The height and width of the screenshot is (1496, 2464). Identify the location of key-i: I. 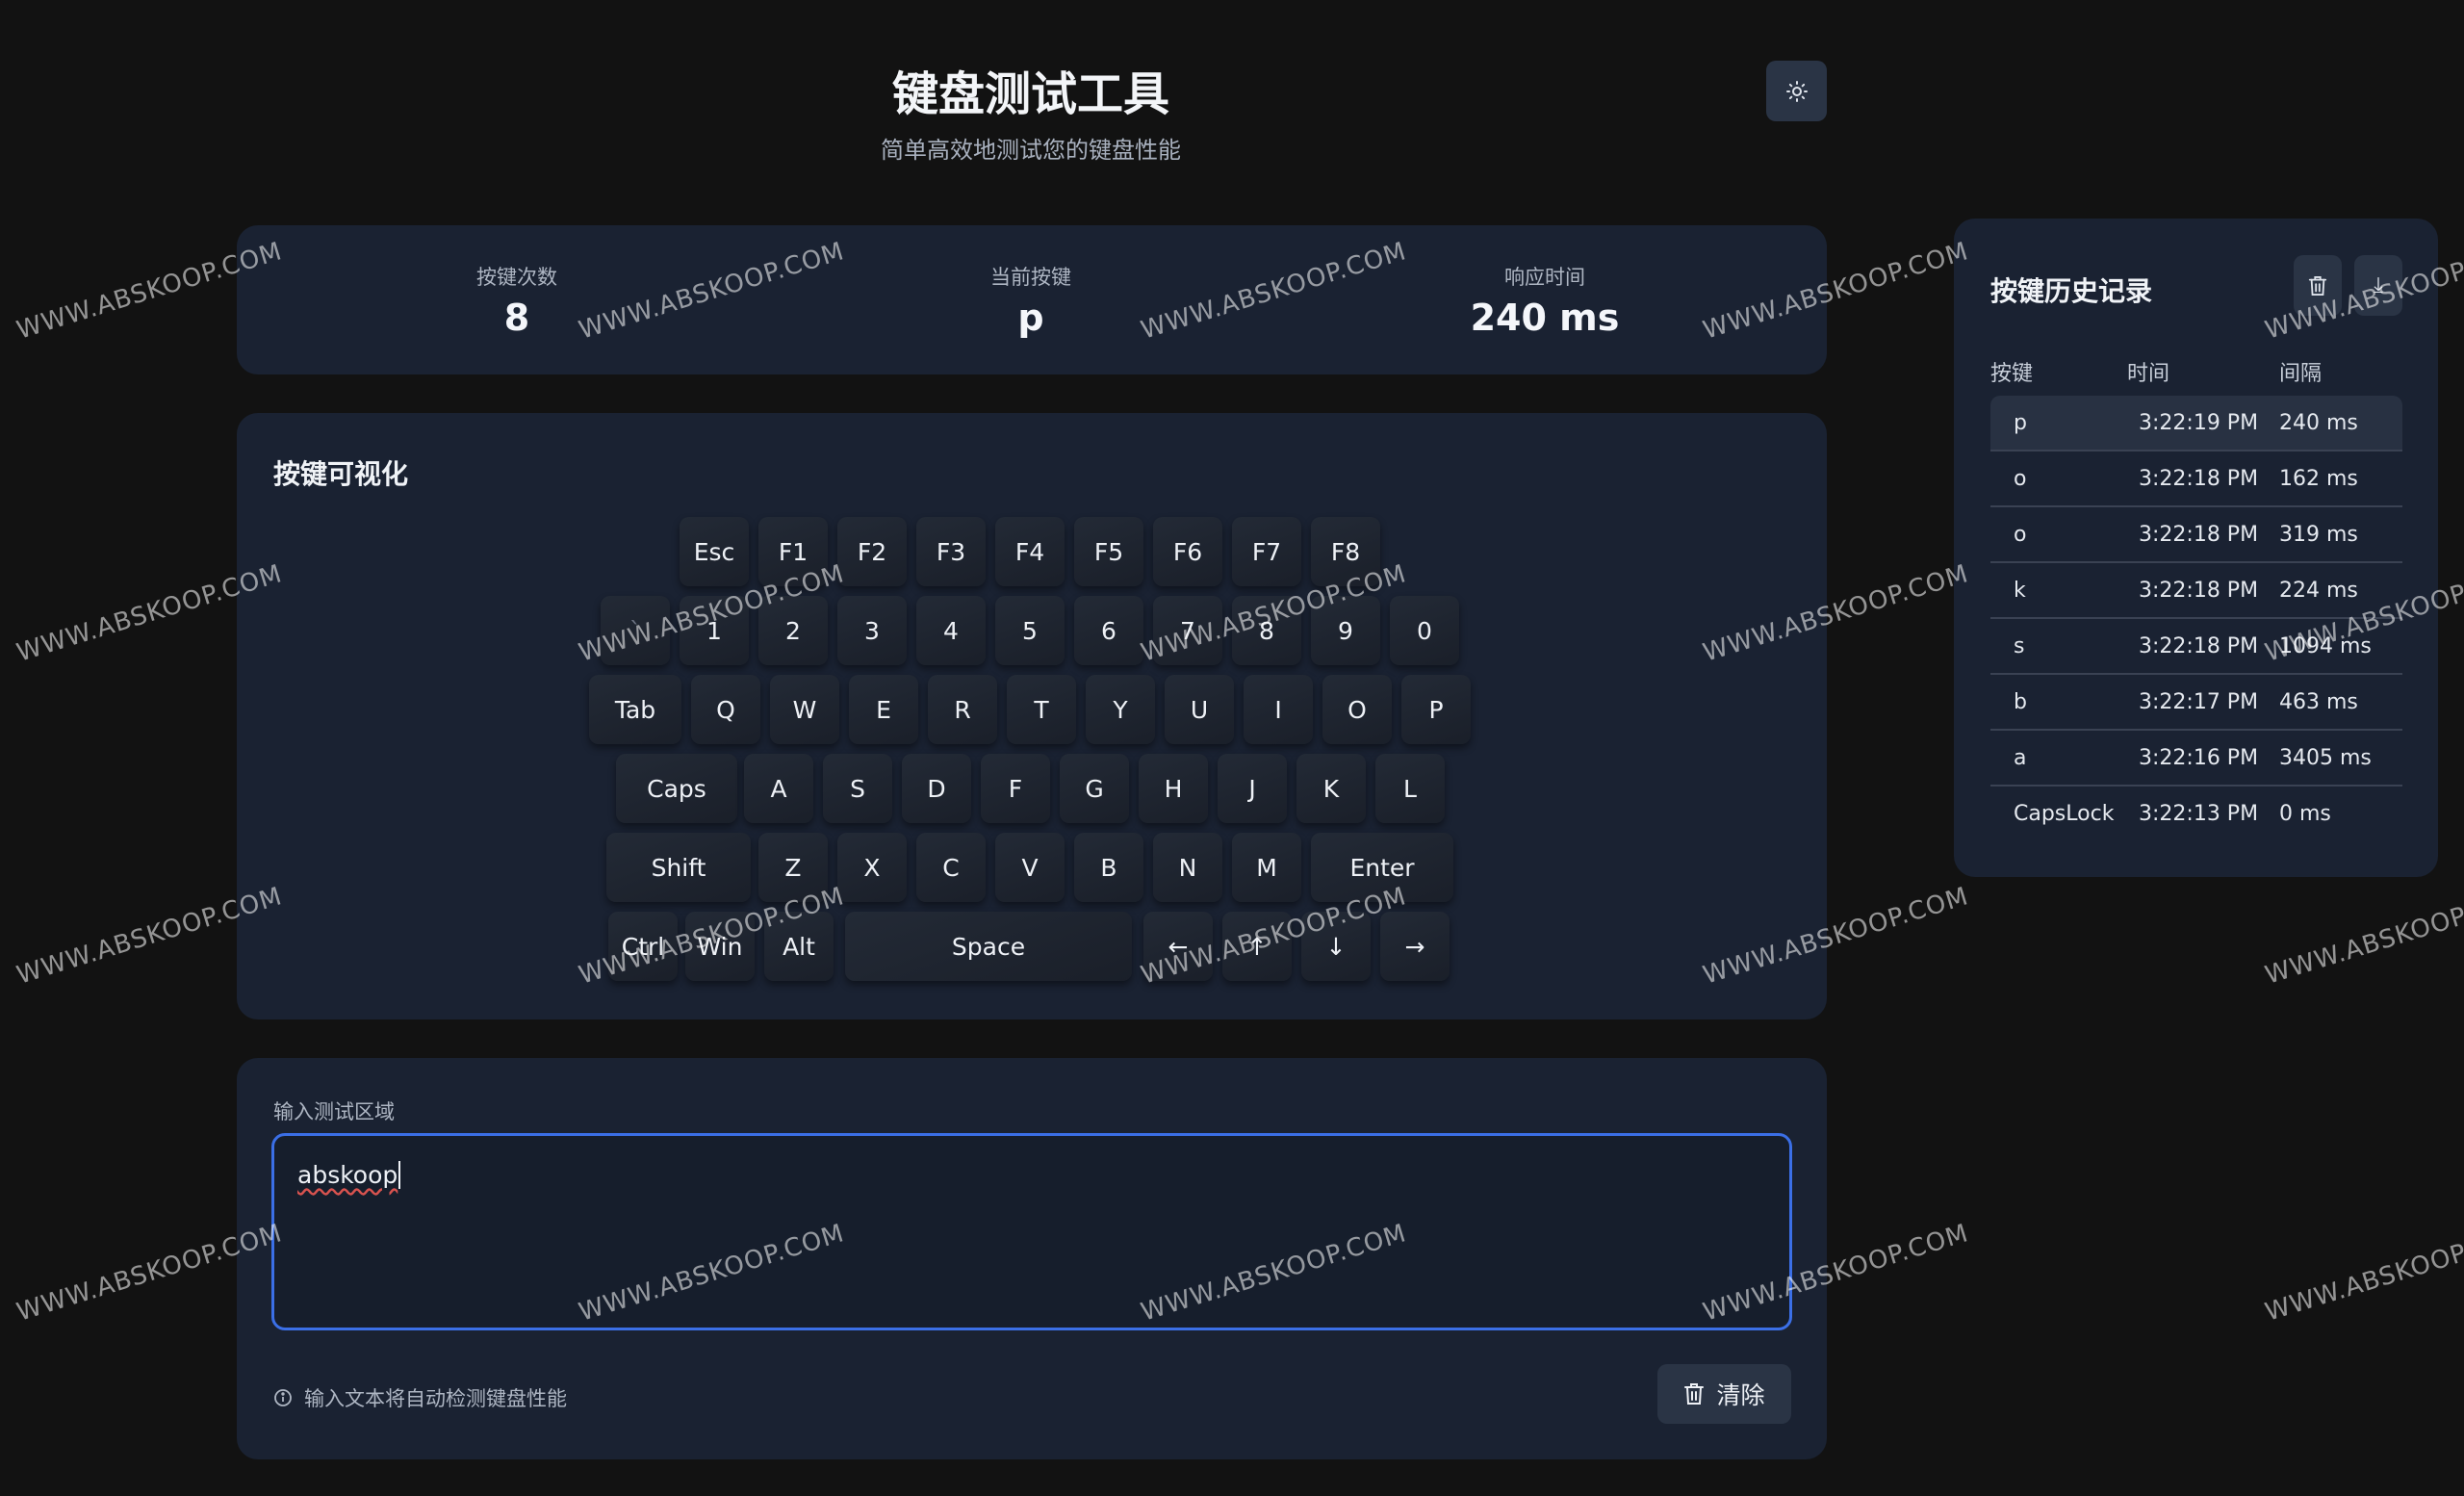
(1278, 709).